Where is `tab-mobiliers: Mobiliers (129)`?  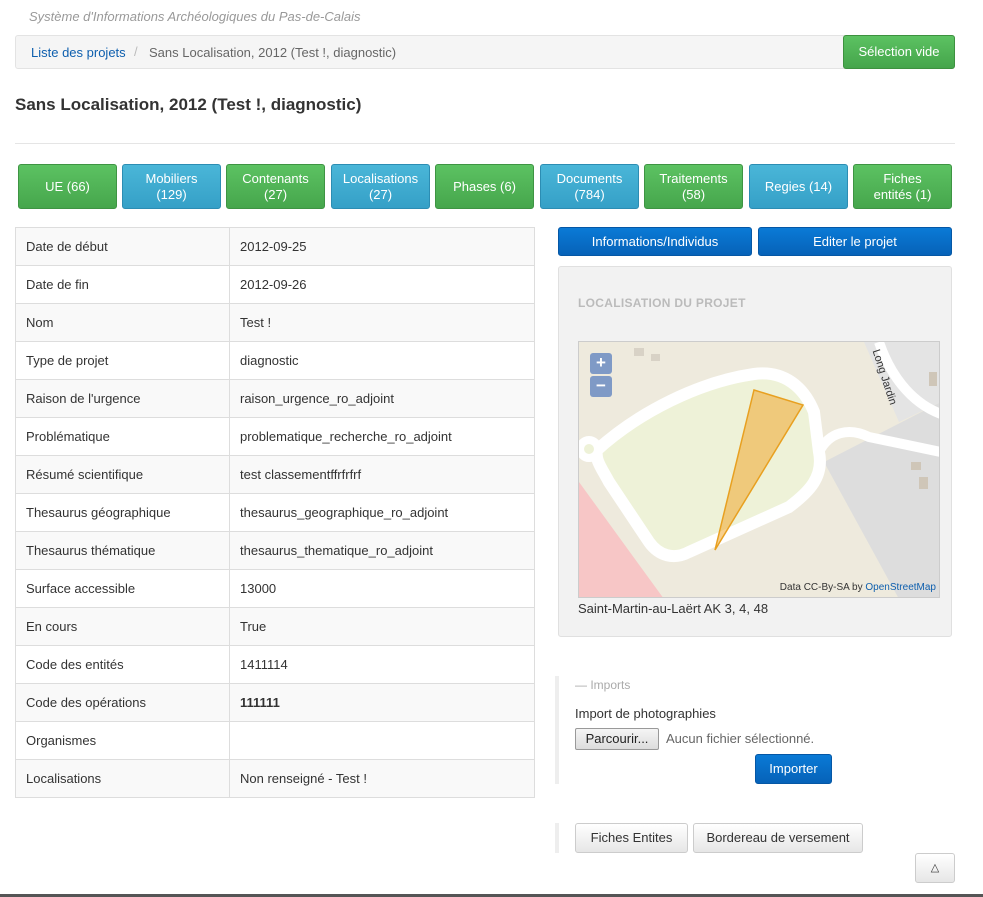 tab-mobiliers: Mobiliers (129) is located at coordinates (171, 186).